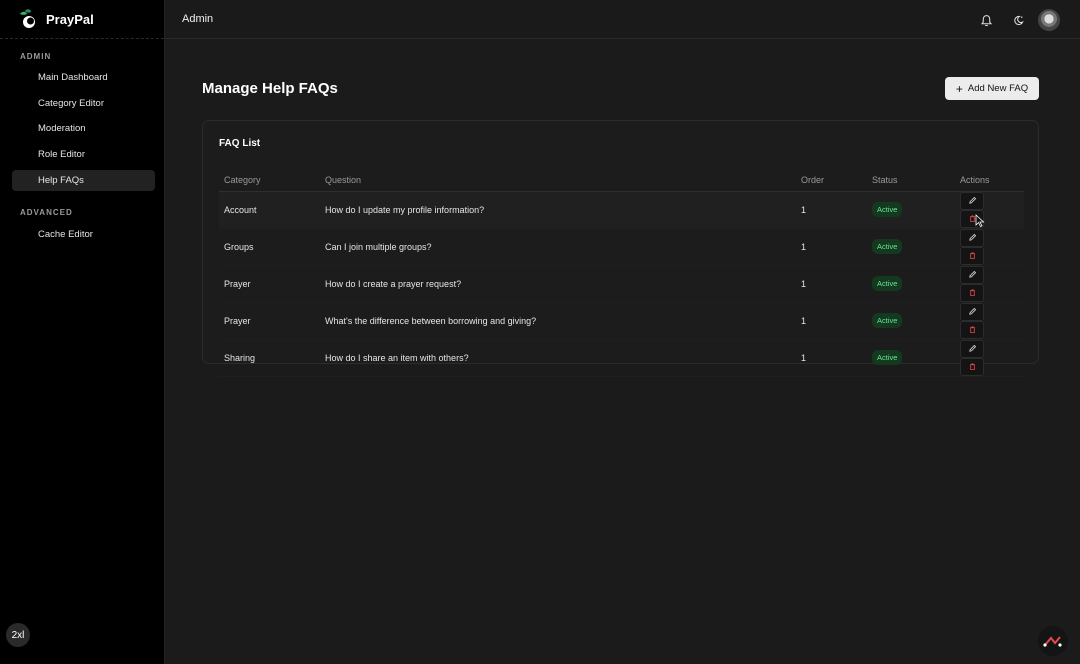 The height and width of the screenshot is (664, 1080). I want to click on praypal-logo-icon, so click(28, 19).